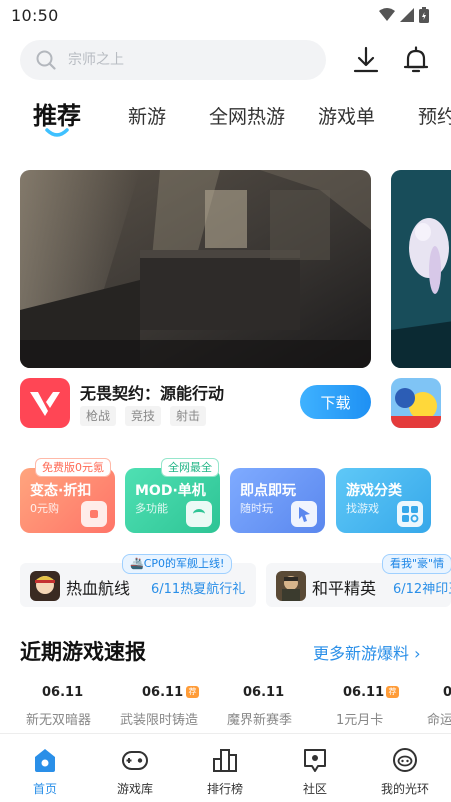 The height and width of the screenshot is (802, 451). I want to click on pubg-game-icon, so click(291, 586).